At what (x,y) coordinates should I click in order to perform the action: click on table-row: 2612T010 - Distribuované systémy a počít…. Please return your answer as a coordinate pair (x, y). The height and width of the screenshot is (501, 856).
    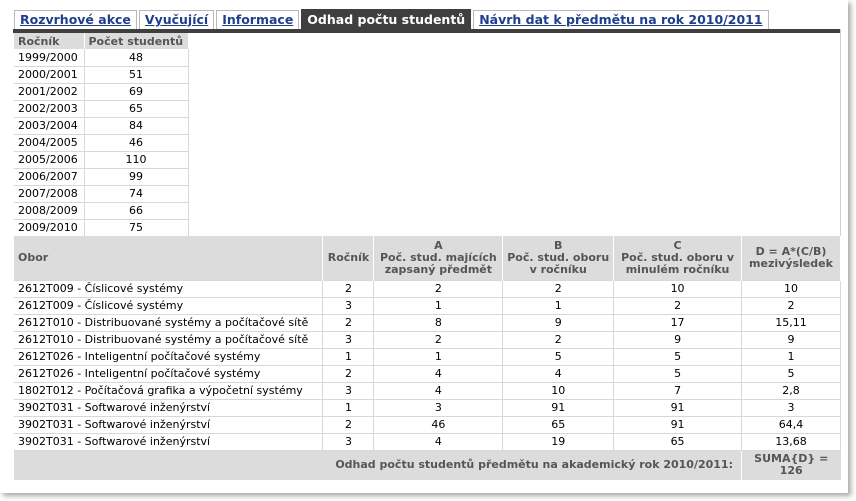
    Looking at the image, I should click on (428, 323).